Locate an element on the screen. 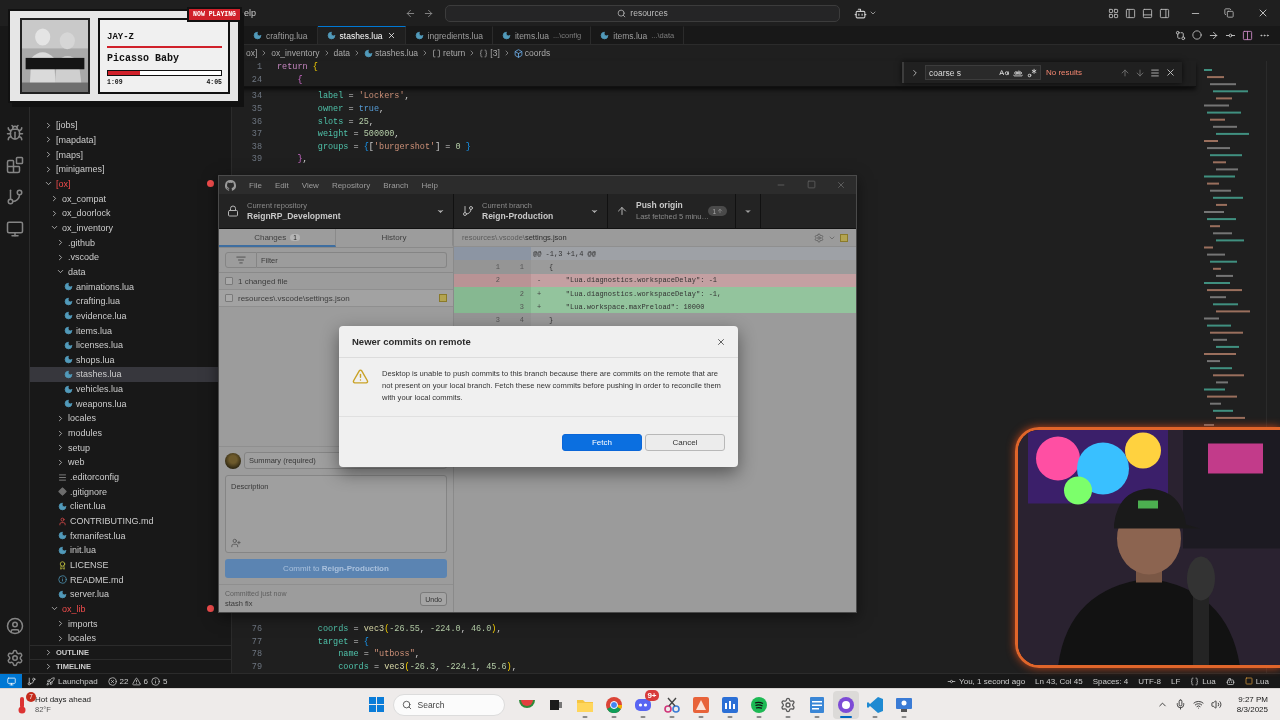  settings-icon is located at coordinates (14, 658).